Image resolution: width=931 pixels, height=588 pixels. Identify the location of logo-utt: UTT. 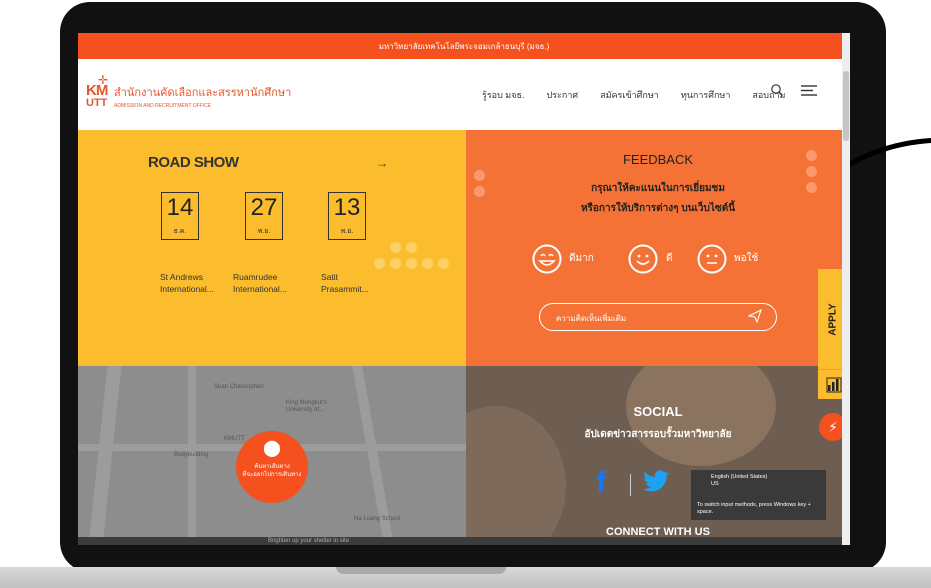
(97, 103).